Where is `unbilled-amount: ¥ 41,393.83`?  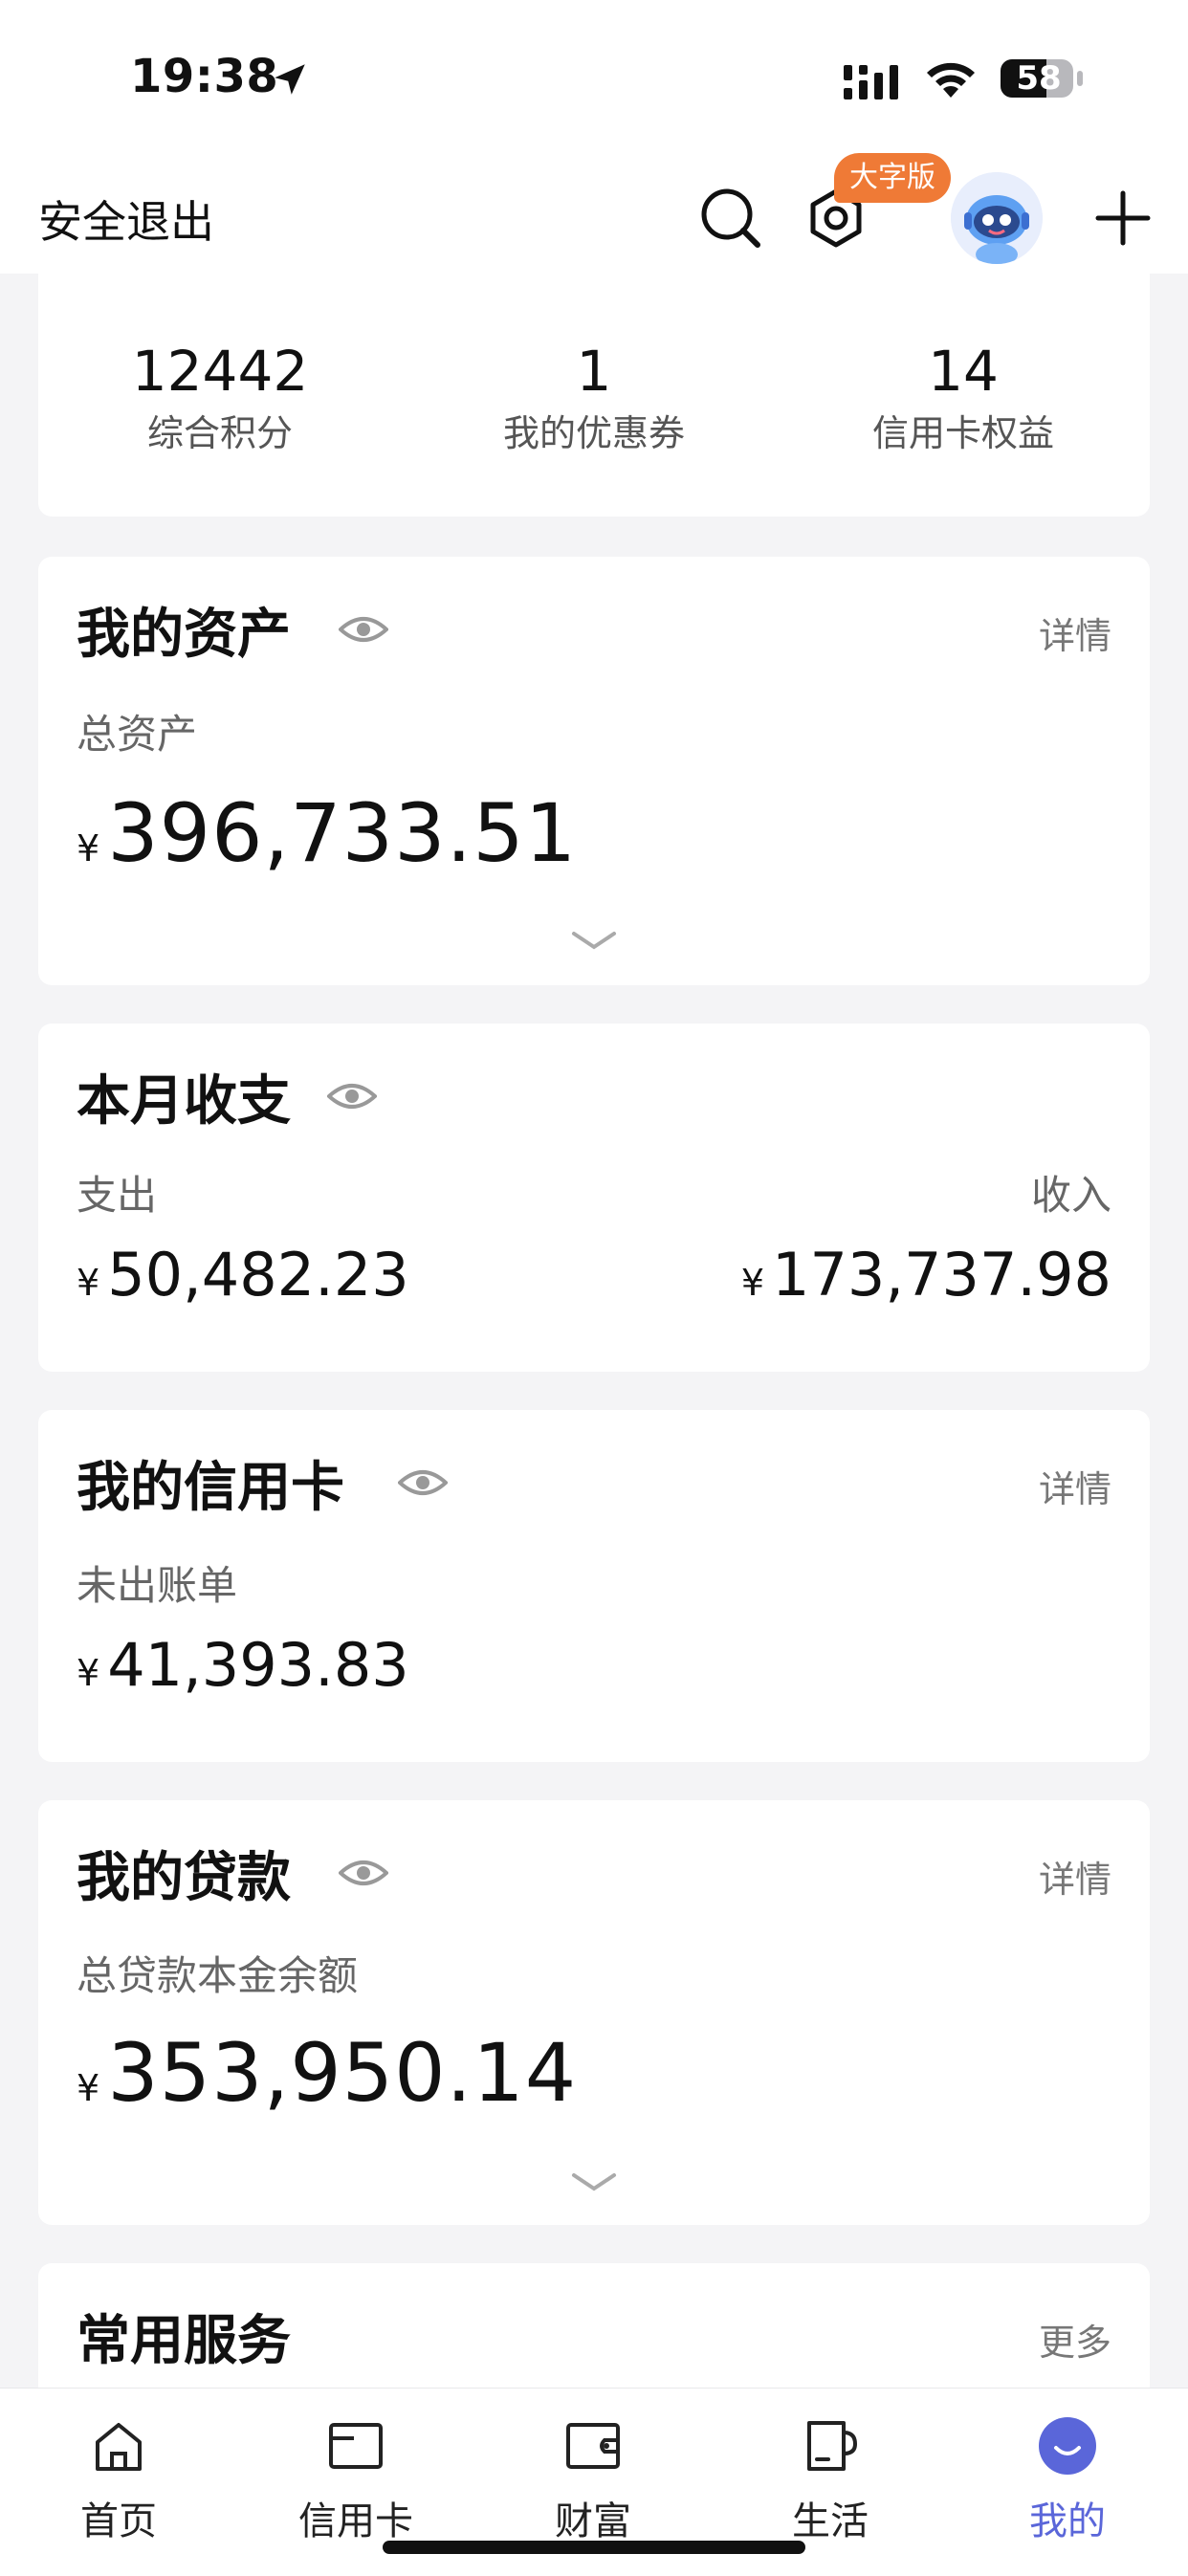 unbilled-amount: ¥ 41,393.83 is located at coordinates (243, 1665).